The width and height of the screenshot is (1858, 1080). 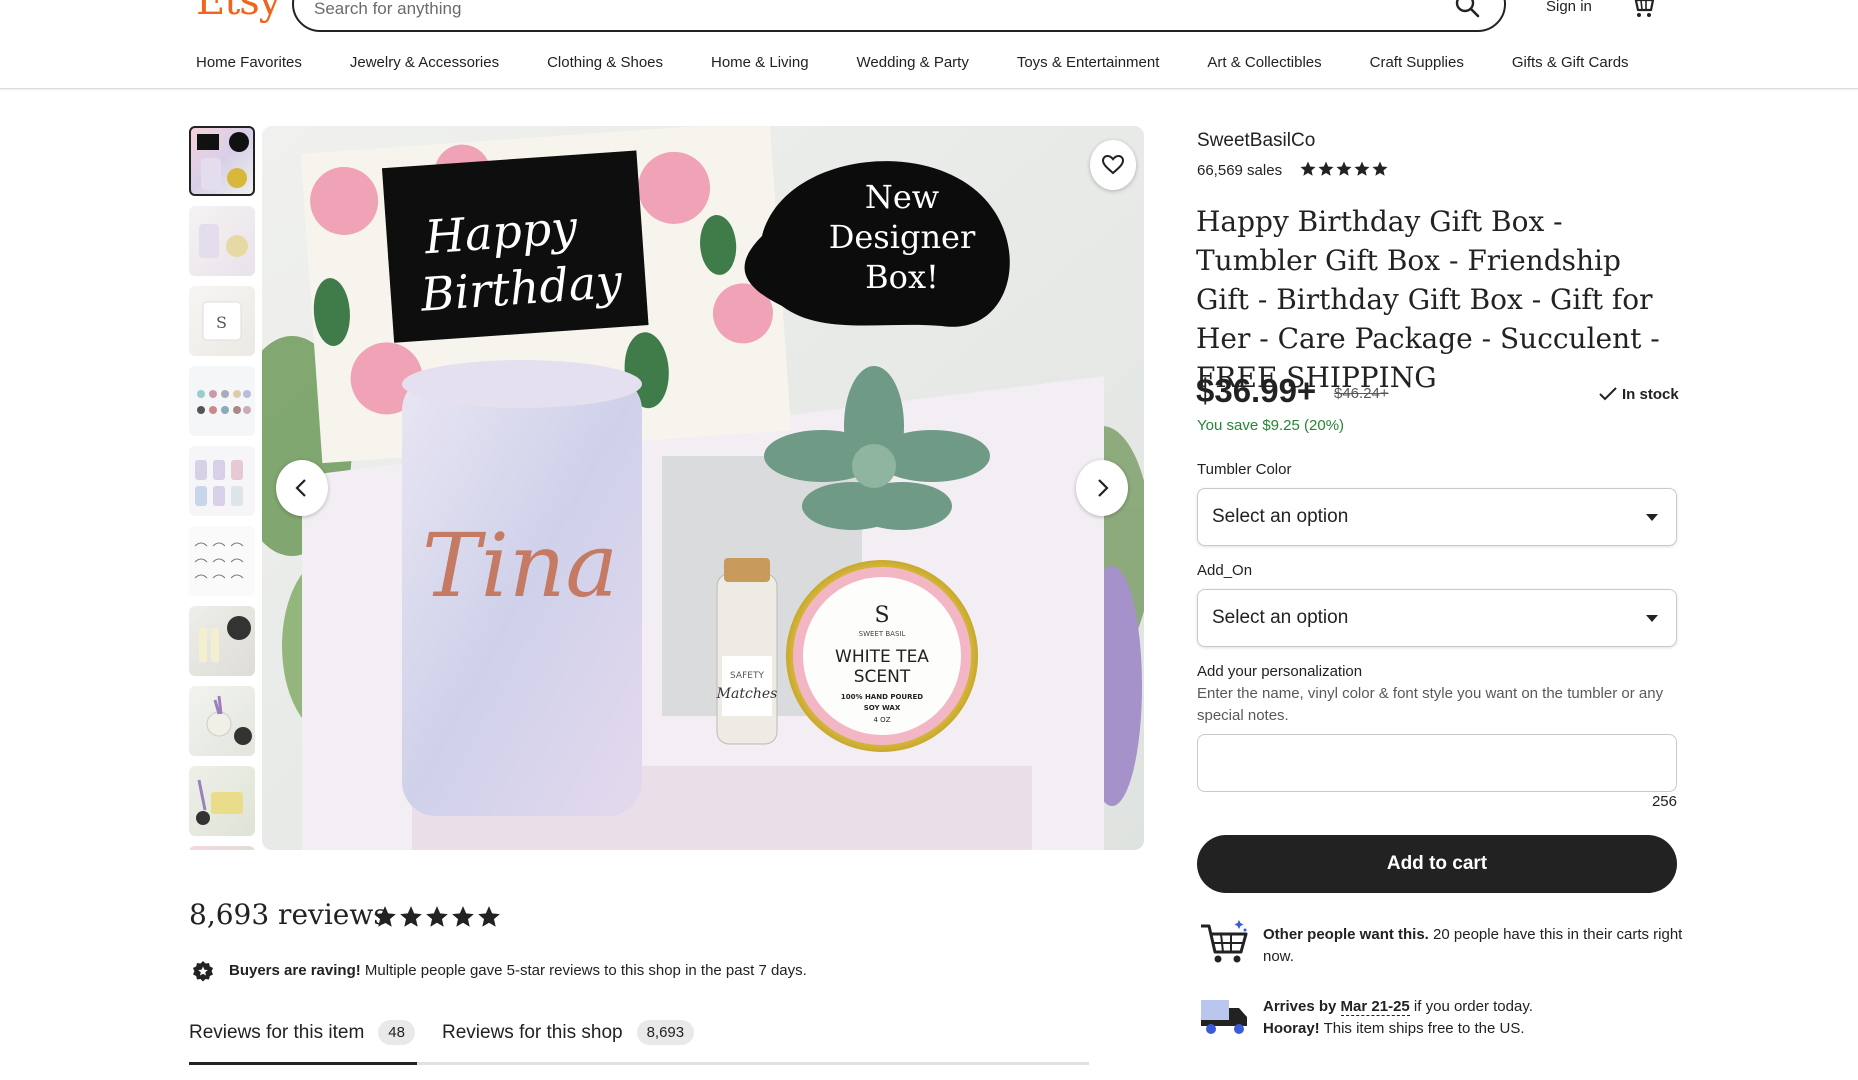 I want to click on favorite-button, so click(x=1113, y=165).